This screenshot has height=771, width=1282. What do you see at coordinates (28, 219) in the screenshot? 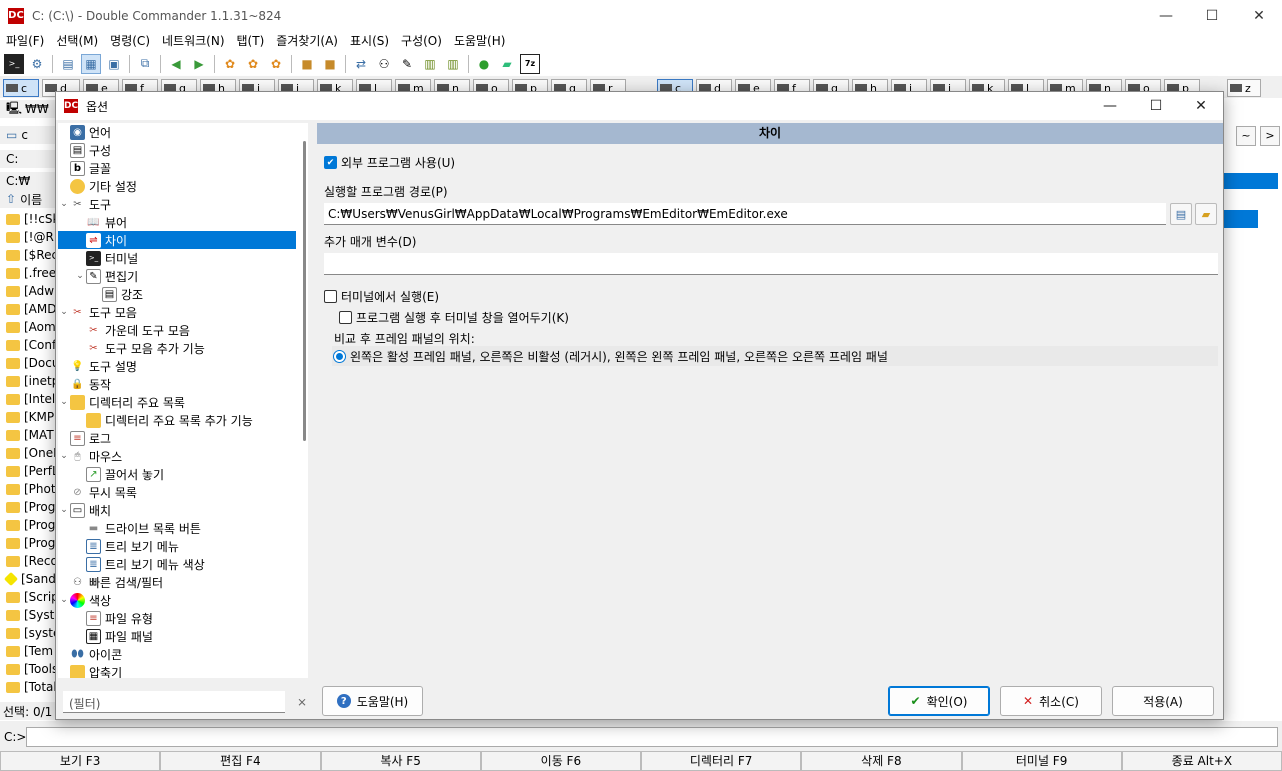
I see `list-item: [!!cSk` at bounding box center [28, 219].